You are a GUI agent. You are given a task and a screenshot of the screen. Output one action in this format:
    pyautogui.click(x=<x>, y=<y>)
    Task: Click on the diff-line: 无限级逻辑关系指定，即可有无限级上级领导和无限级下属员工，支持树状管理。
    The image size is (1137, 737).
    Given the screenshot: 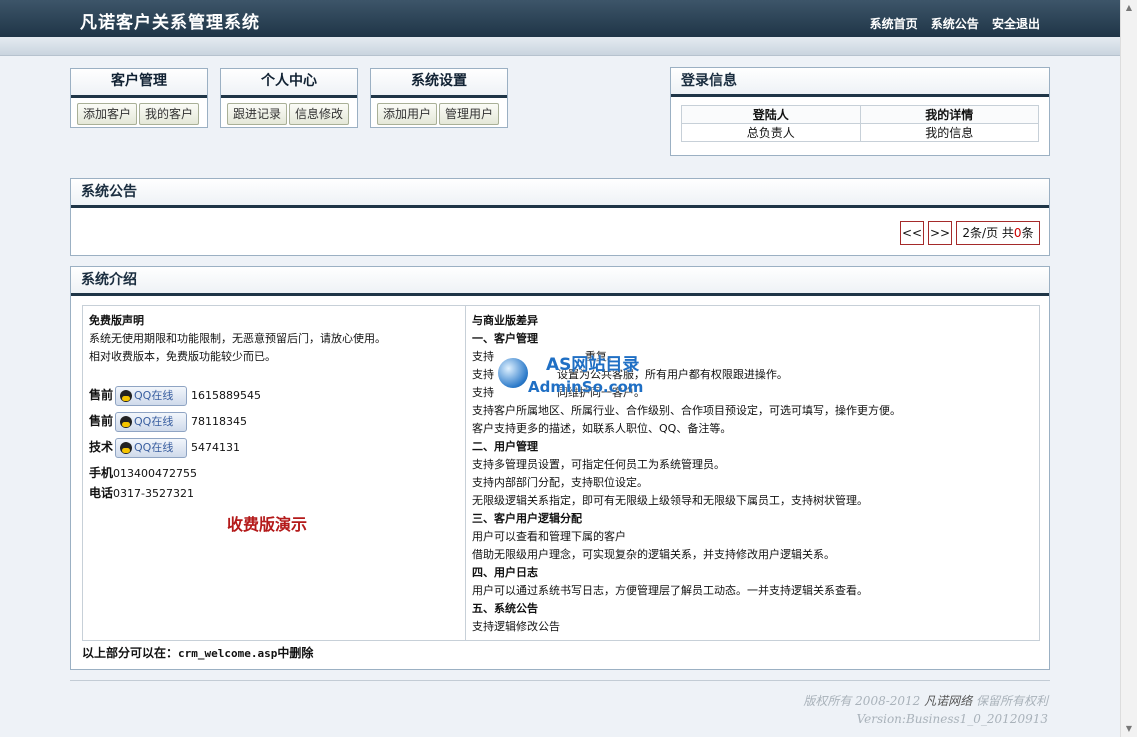 What is the action you would take?
    pyautogui.click(x=670, y=500)
    